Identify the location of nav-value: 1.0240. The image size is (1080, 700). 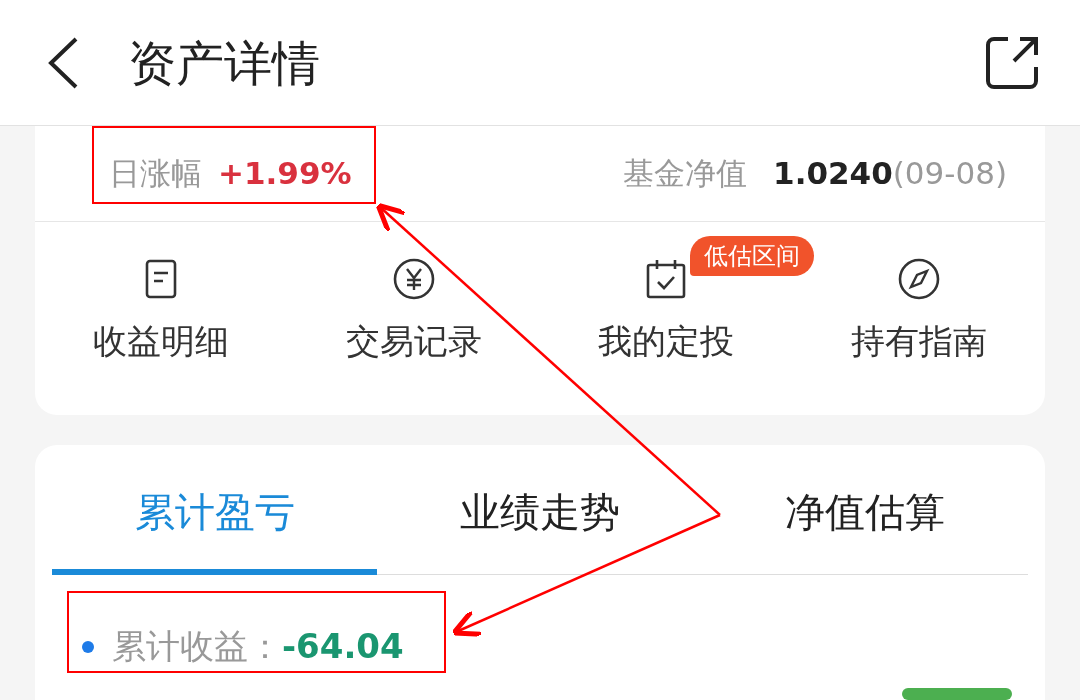
(833, 174).